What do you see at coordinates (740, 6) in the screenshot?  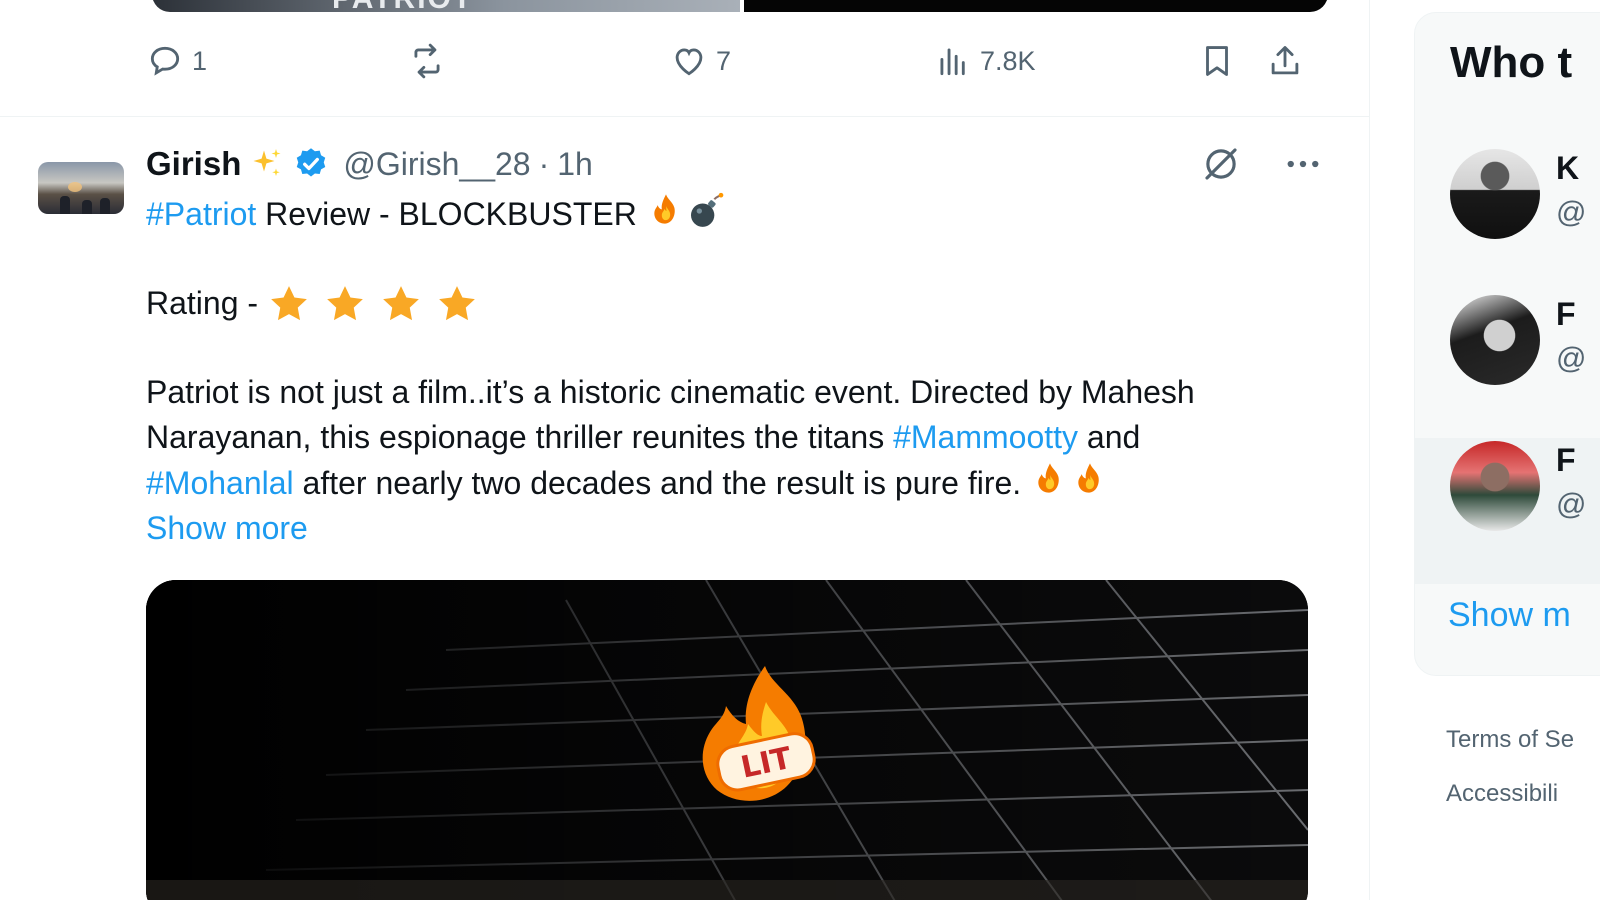 I see `previous-post-media: PATRIOT` at bounding box center [740, 6].